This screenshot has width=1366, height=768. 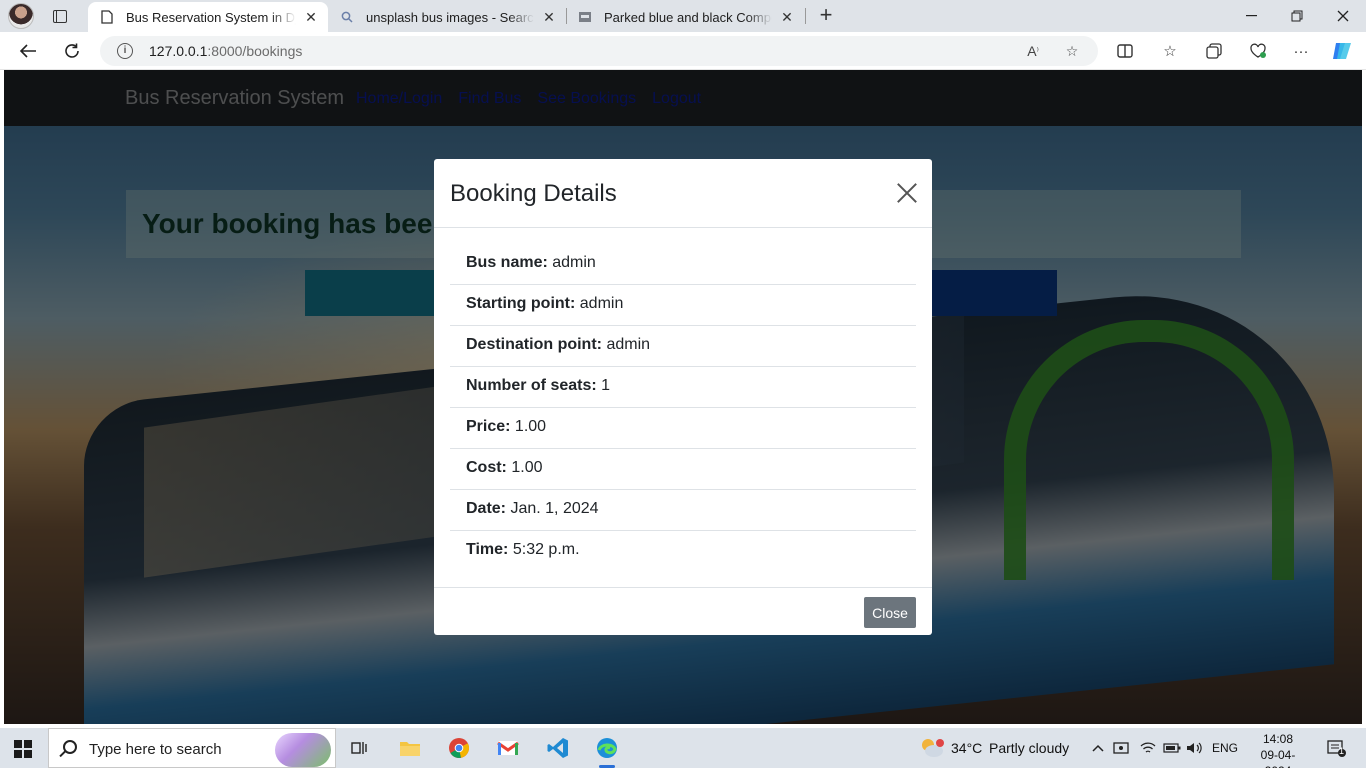 I want to click on meet-now-icon, so click(x=1121, y=748).